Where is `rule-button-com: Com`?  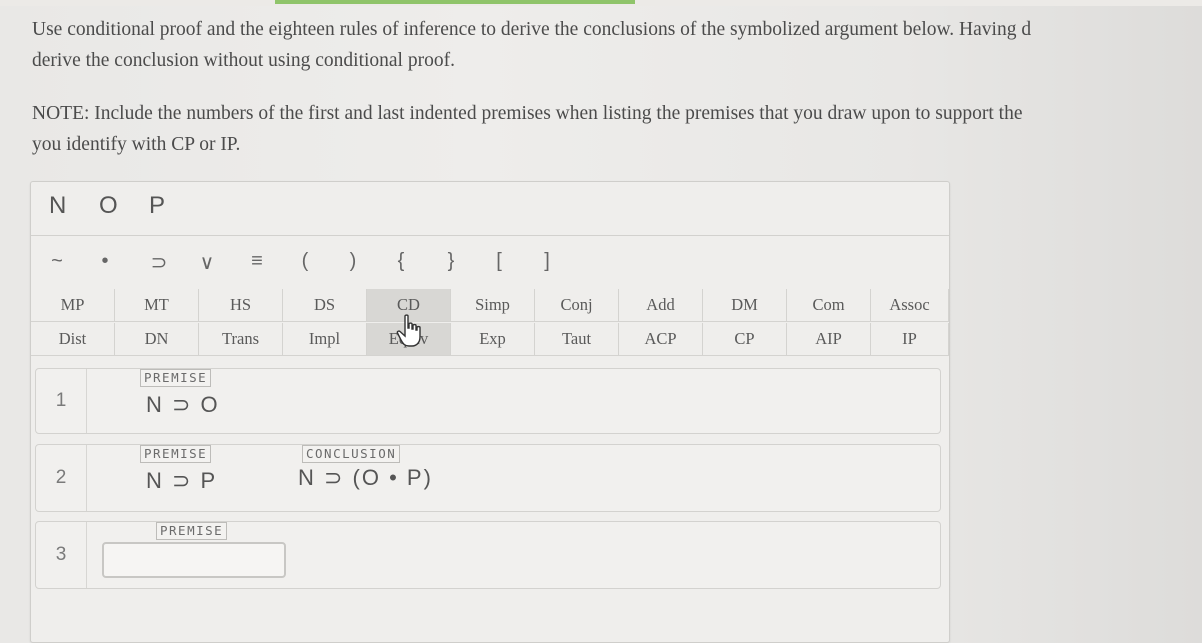 rule-button-com: Com is located at coordinates (829, 305).